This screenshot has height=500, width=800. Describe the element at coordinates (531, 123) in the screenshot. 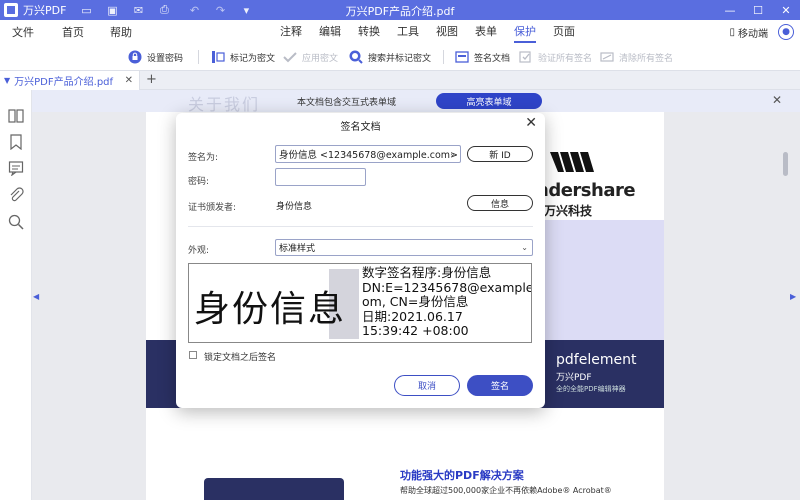

I see `dialog-close-button: ✕` at that location.